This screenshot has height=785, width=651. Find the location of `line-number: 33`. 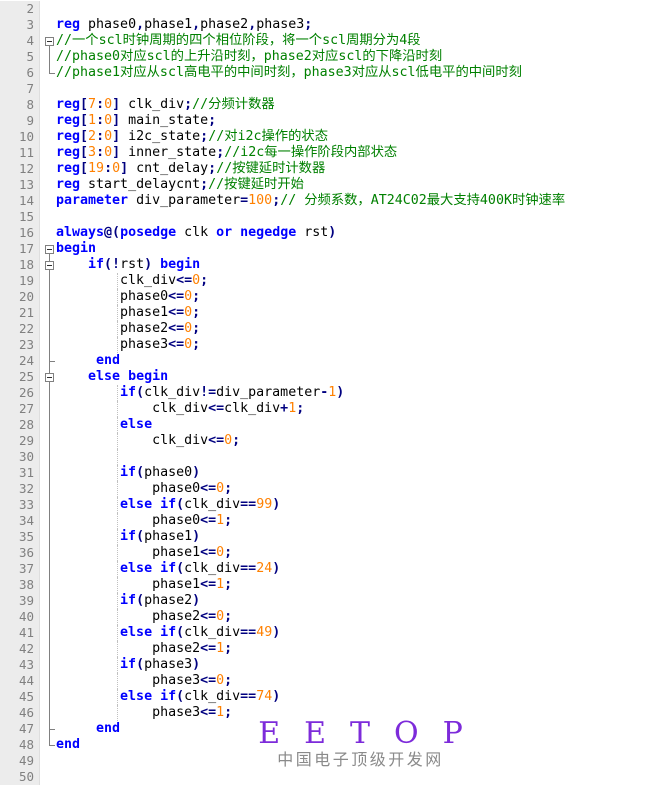

line-number: 33 is located at coordinates (20, 505).